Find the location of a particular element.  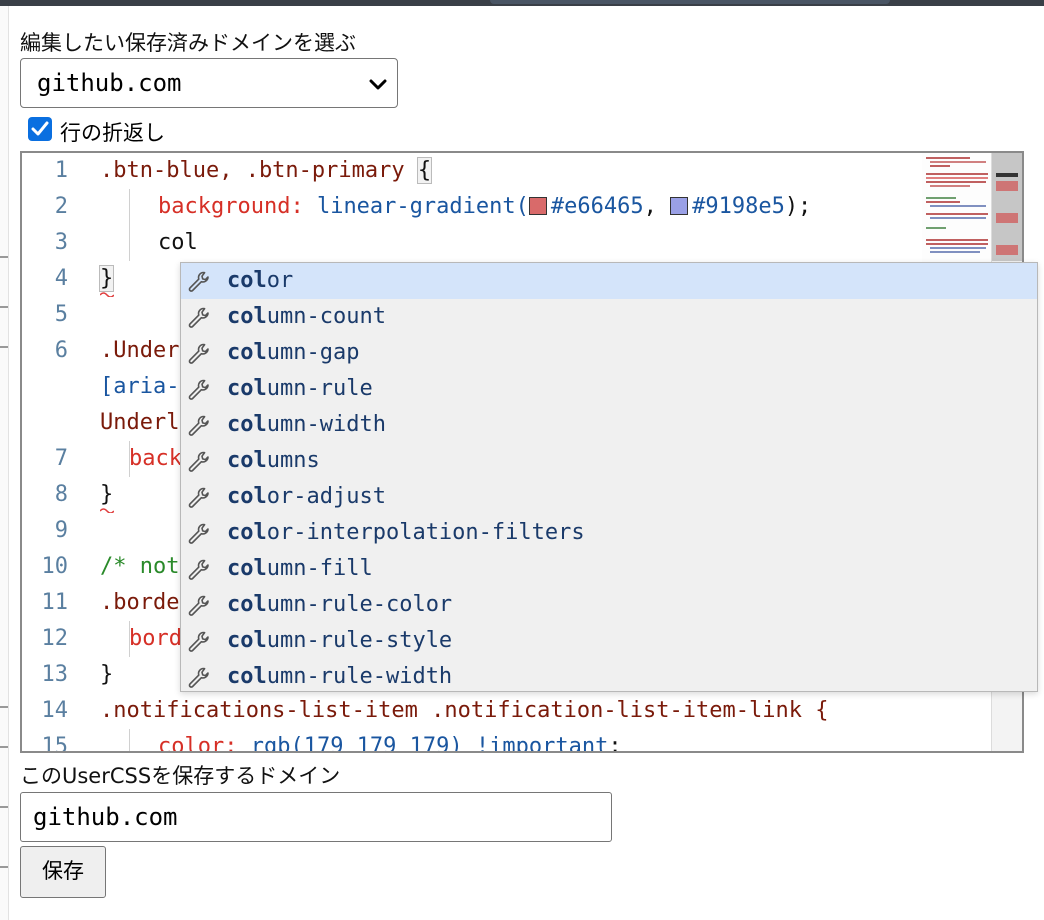

autocomplete-item-label: column-rule-color is located at coordinates (340, 604).